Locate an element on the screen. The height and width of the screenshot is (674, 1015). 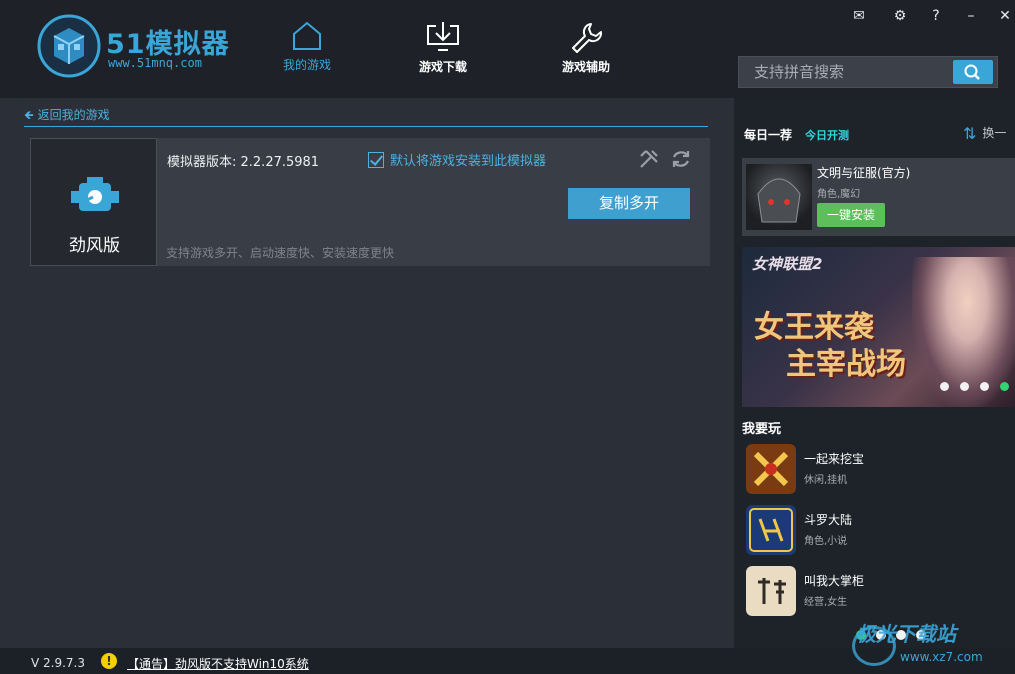
search-box is located at coordinates (868, 72).